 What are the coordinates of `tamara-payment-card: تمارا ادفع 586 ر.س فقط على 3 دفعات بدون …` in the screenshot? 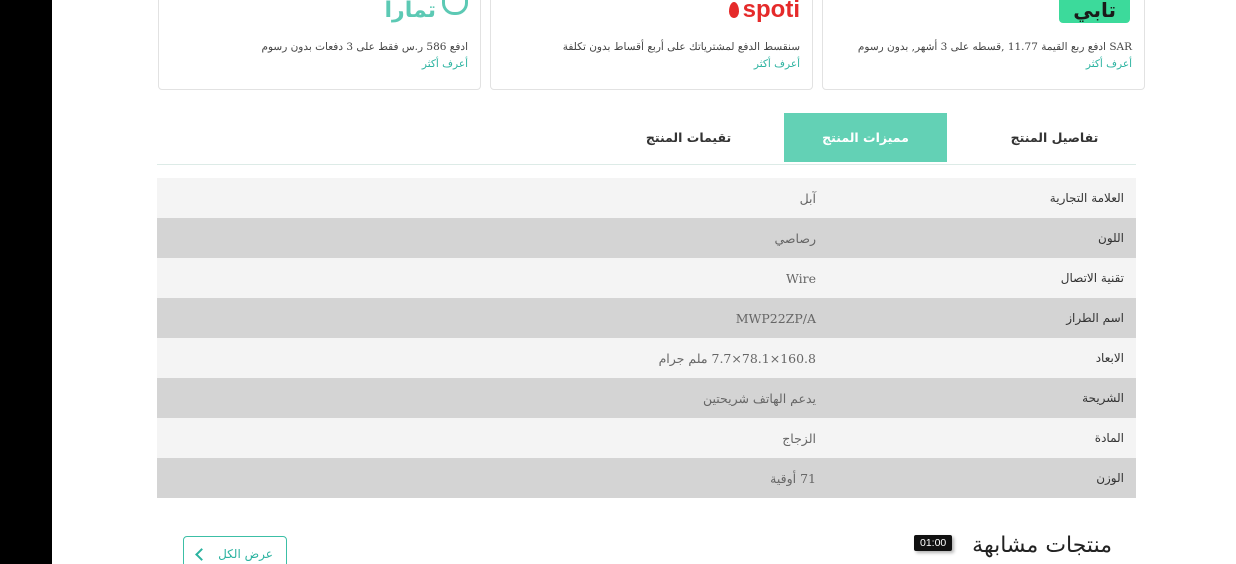 It's located at (319, 45).